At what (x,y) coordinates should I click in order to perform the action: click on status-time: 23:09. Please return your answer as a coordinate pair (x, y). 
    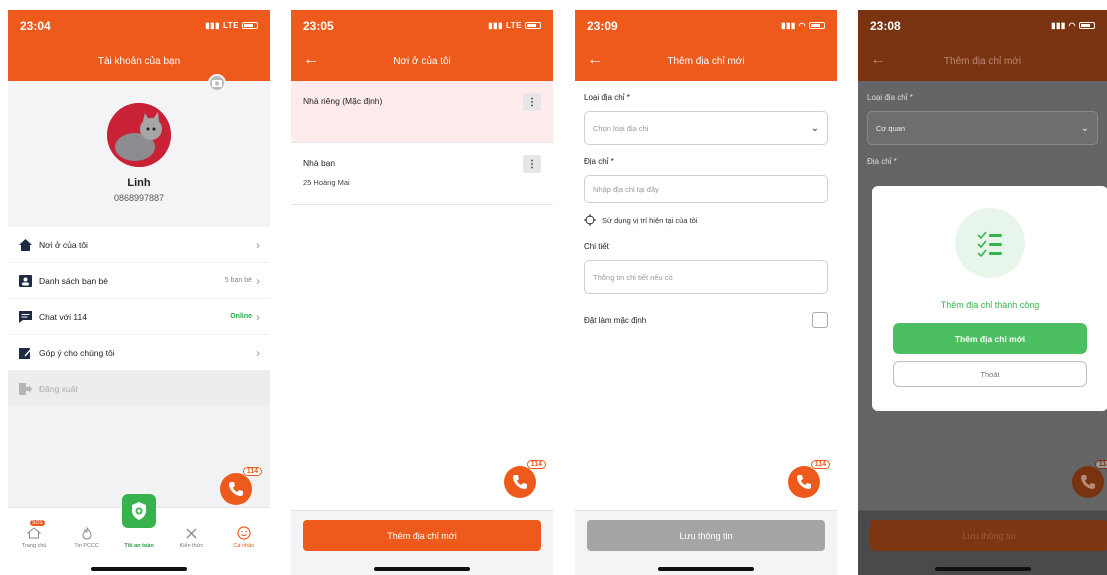
    Looking at the image, I should click on (602, 25).